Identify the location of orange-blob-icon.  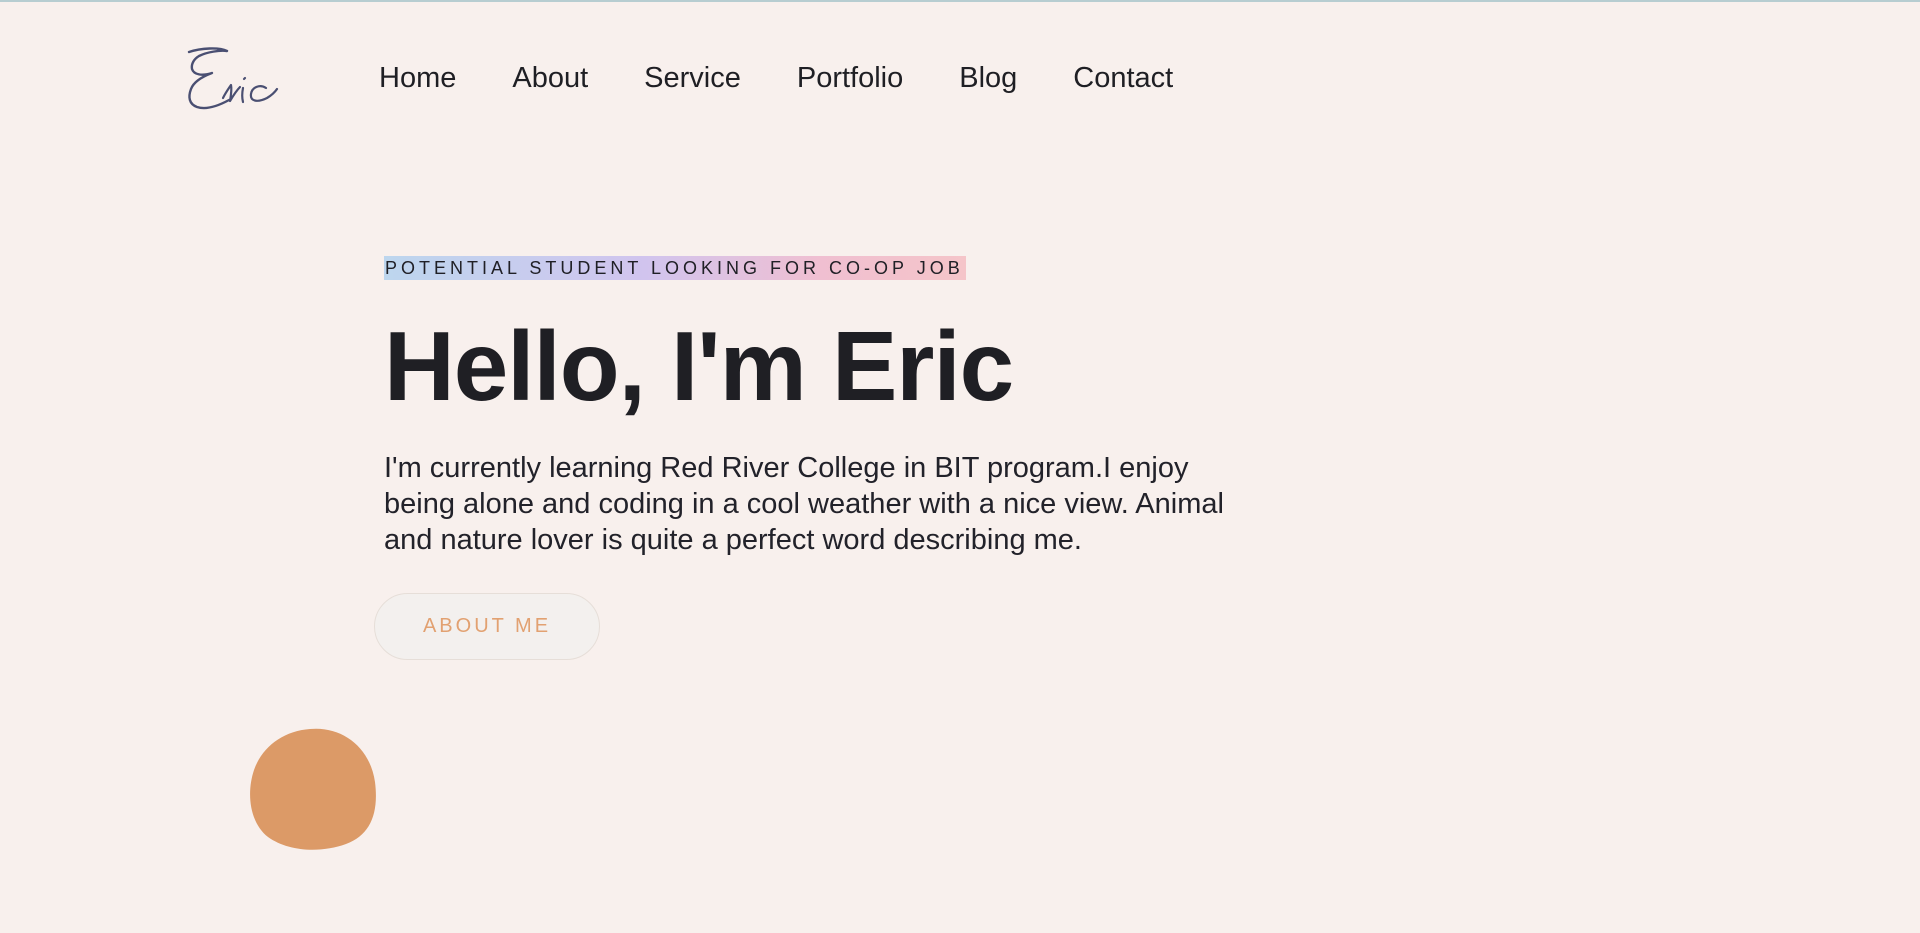
(313, 789).